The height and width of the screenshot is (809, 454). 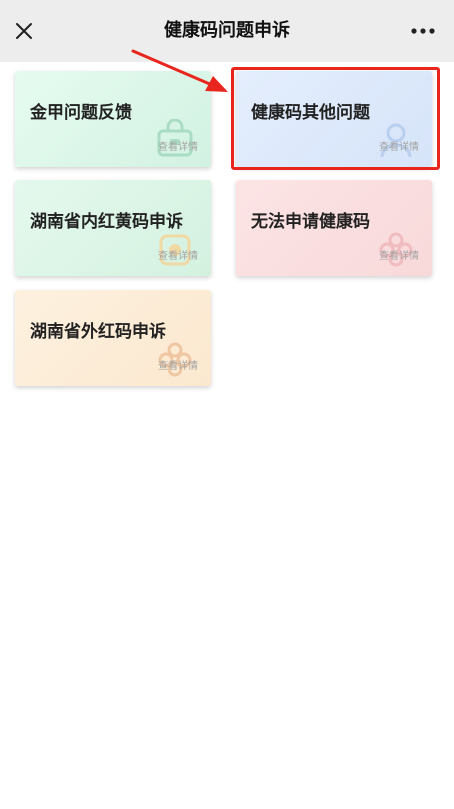 What do you see at coordinates (81, 113) in the screenshot?
I see `card-title: 金甲问题反馈` at bounding box center [81, 113].